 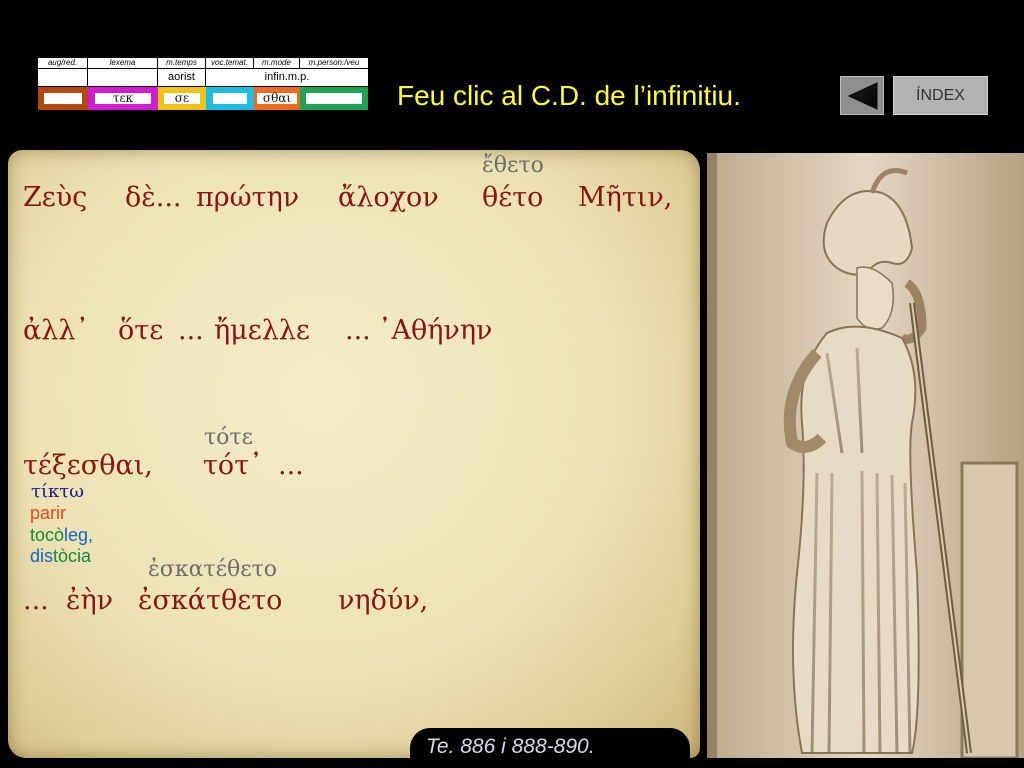 I want to click on morph-box-lexema: τεκ, so click(x=123, y=98).